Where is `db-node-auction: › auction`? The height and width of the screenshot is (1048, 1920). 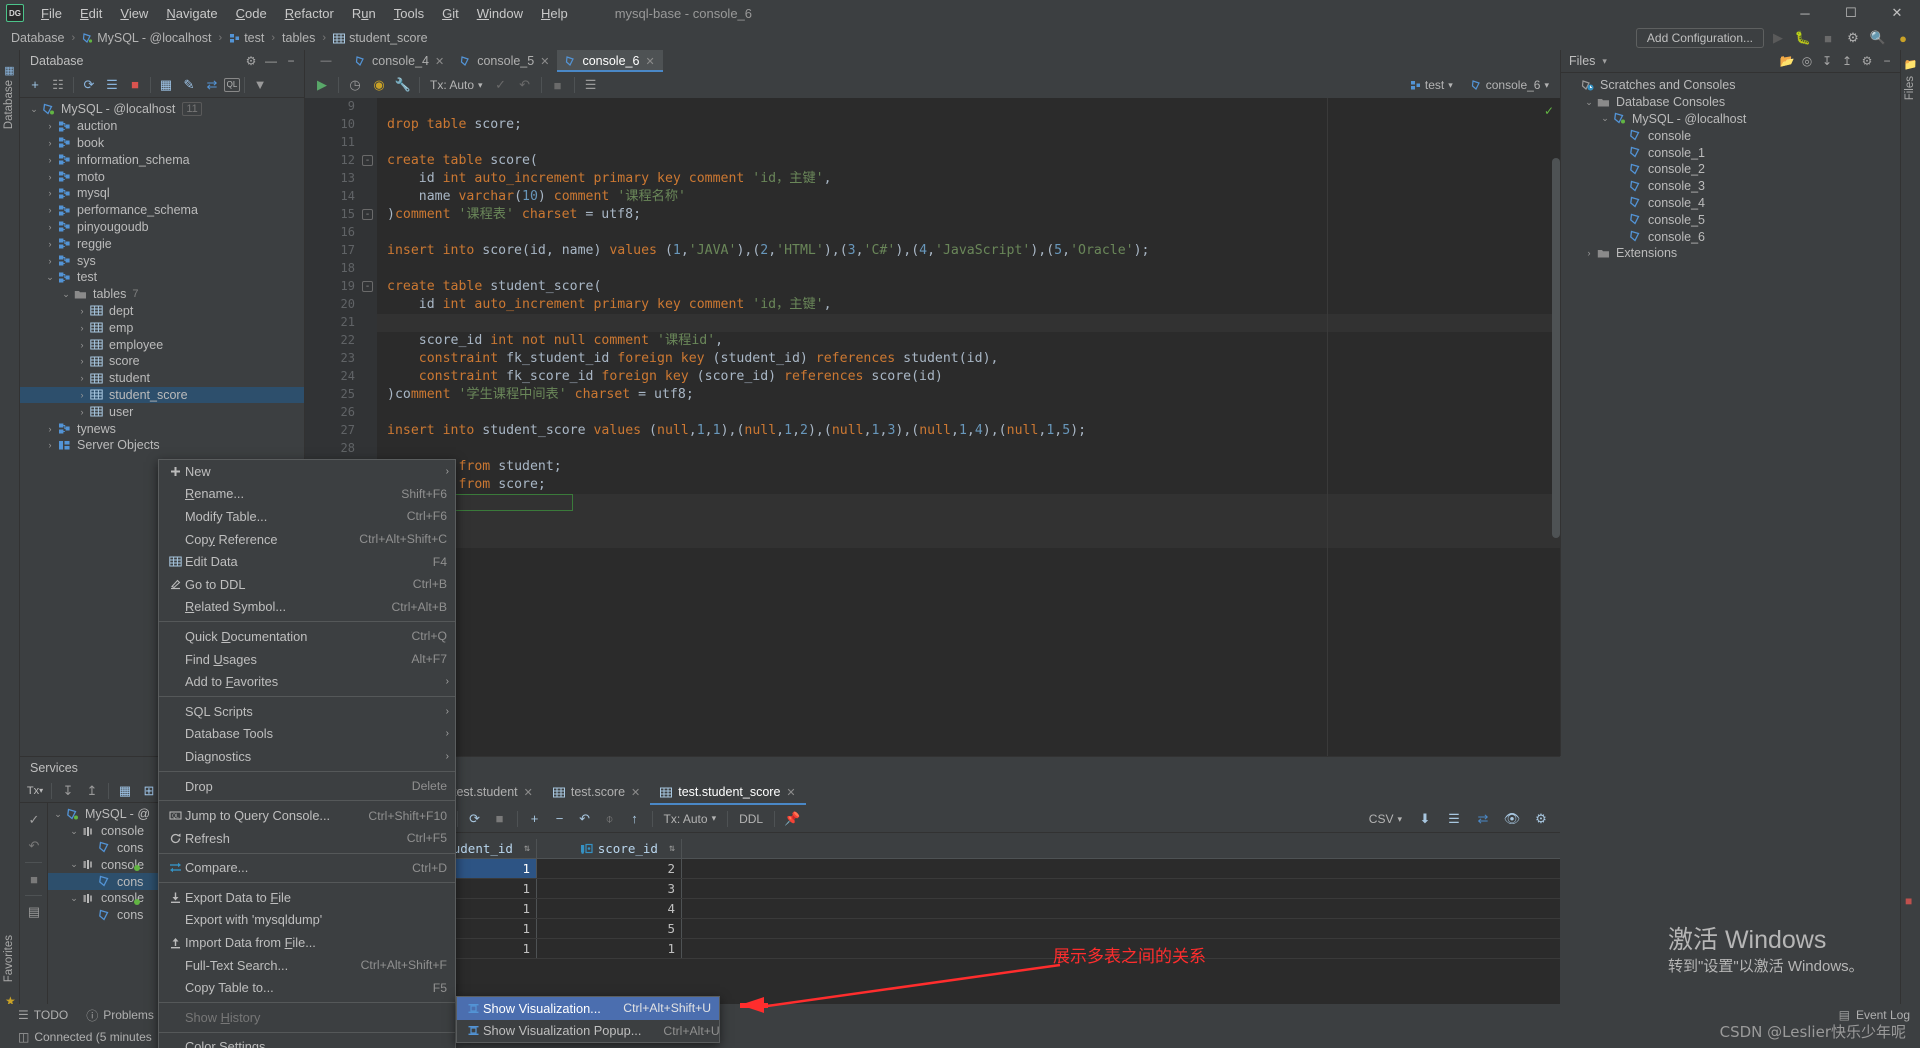
db-node-auction: › auction is located at coordinates (162, 126).